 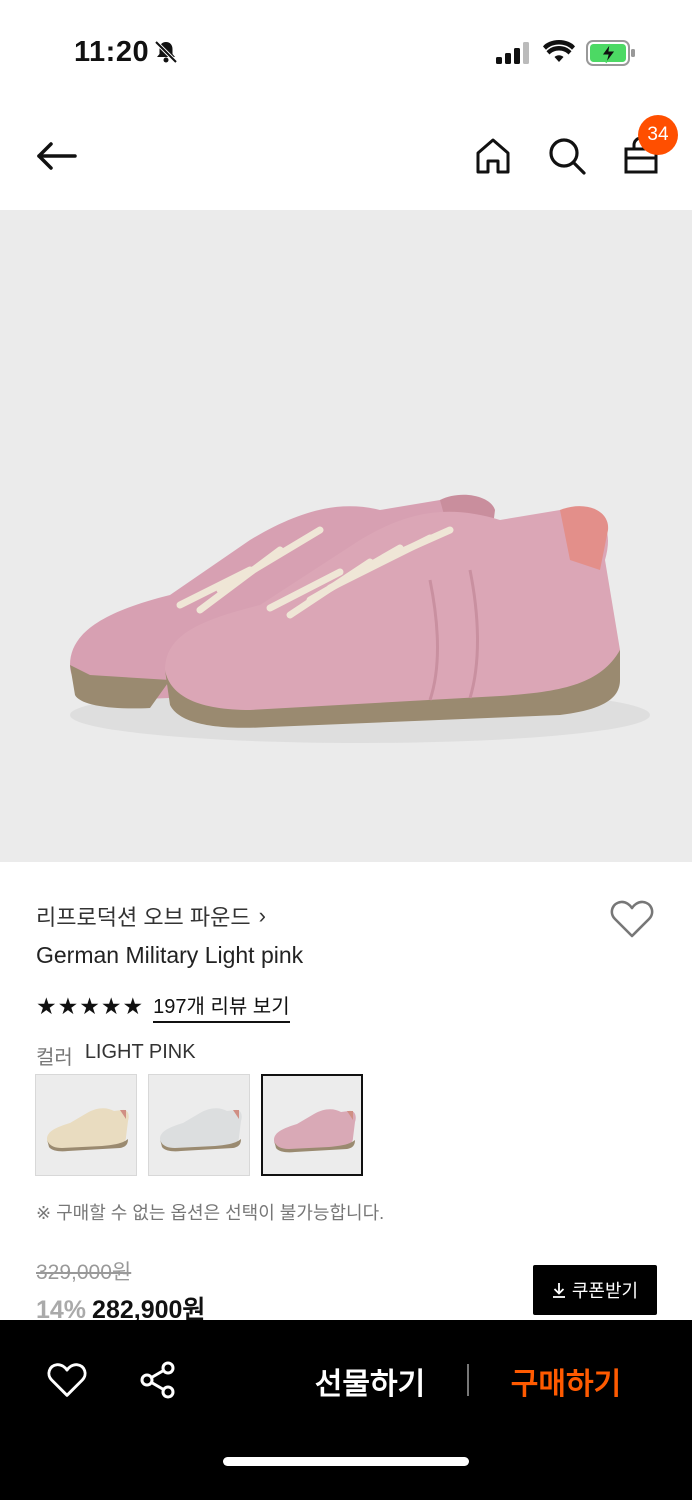 I want to click on buy-button: 구매하기, so click(x=566, y=1381).